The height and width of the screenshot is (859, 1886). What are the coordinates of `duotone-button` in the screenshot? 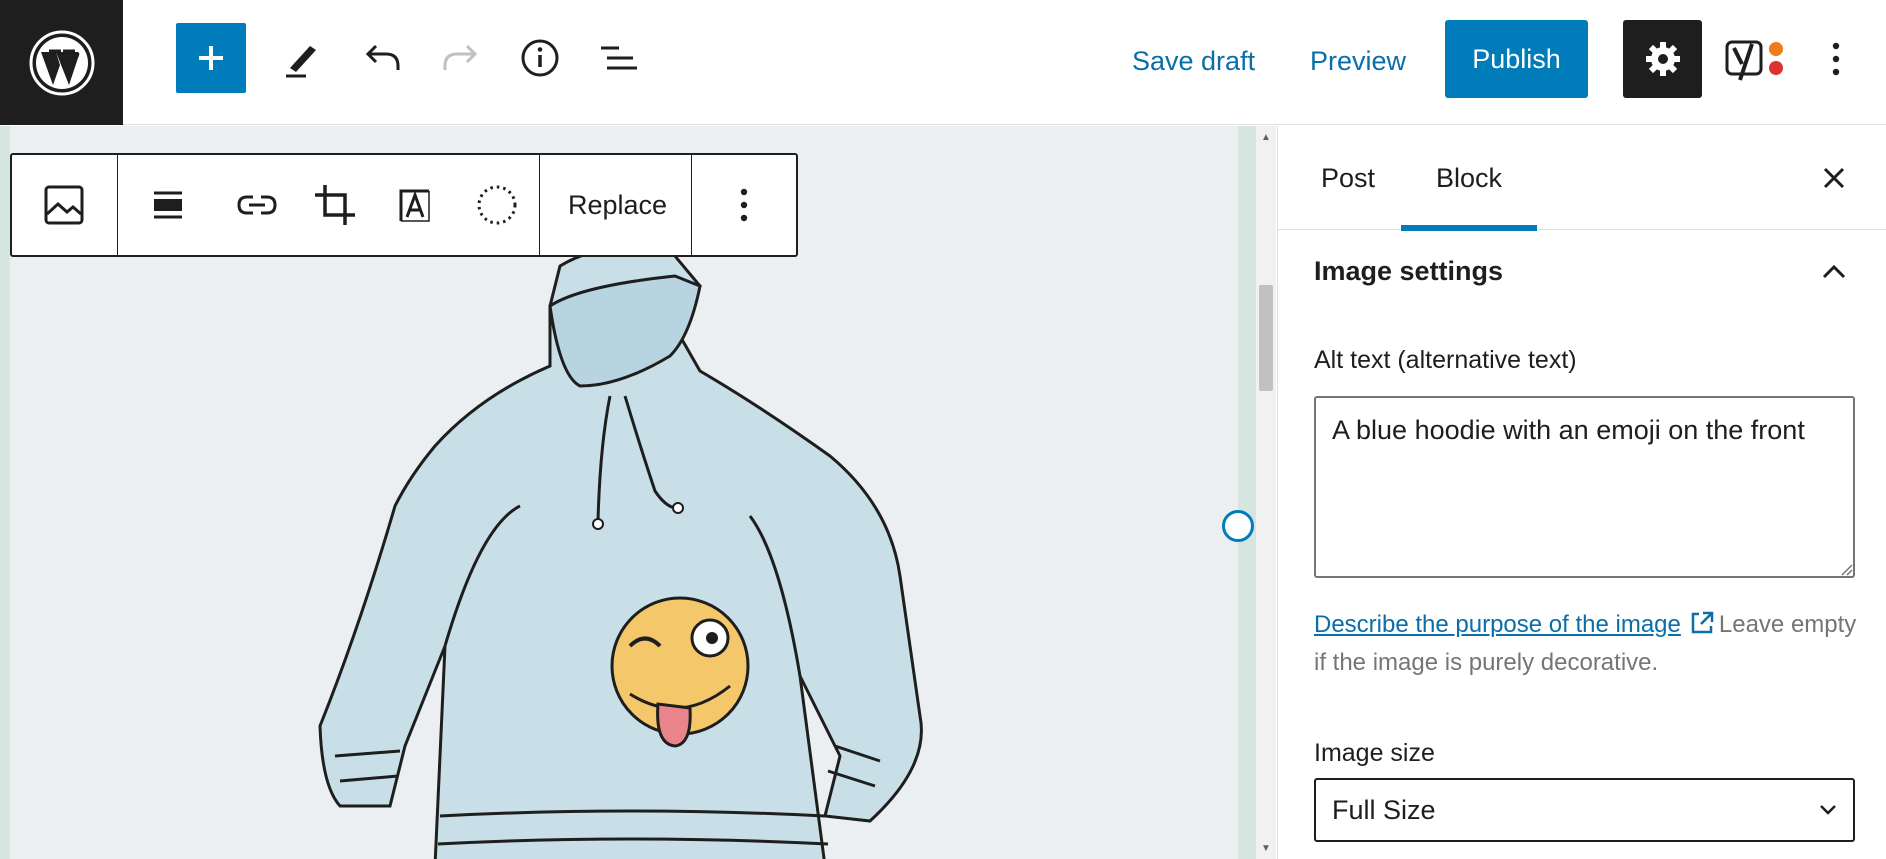 It's located at (497, 205).